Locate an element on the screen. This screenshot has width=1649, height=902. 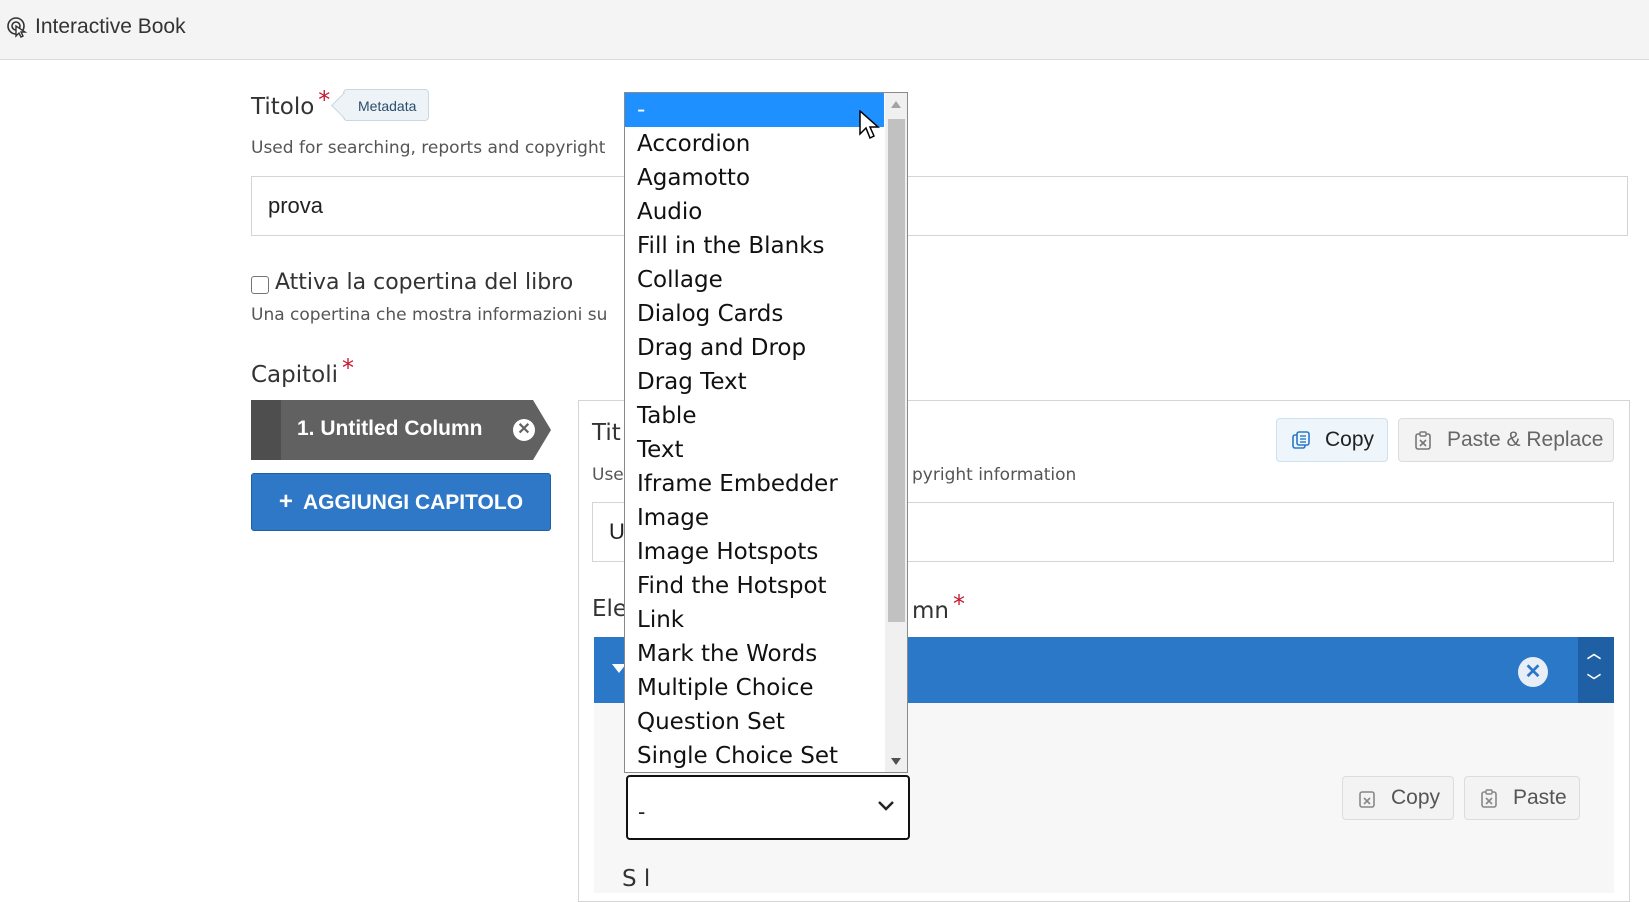
dropdown-option: Find the Hotspot is located at coordinates (754, 586).